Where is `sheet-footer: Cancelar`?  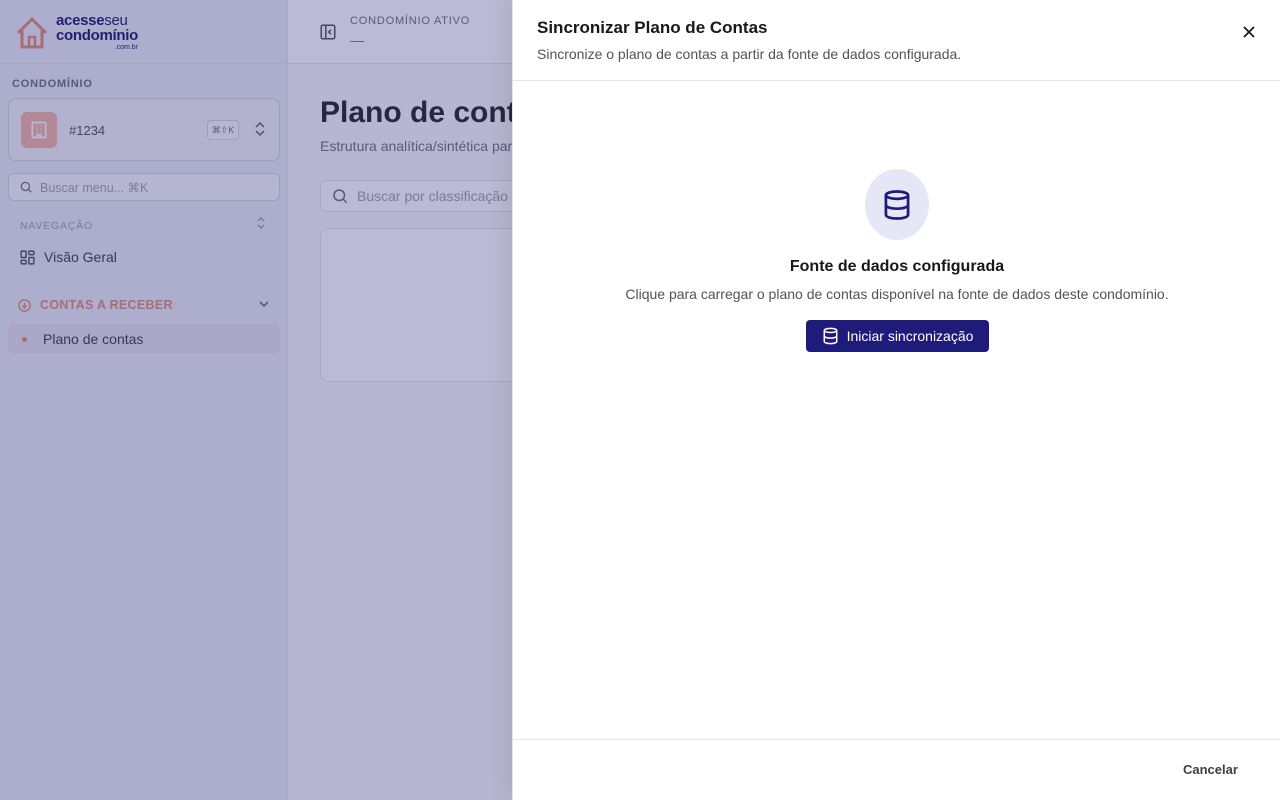 sheet-footer: Cancelar is located at coordinates (896, 769).